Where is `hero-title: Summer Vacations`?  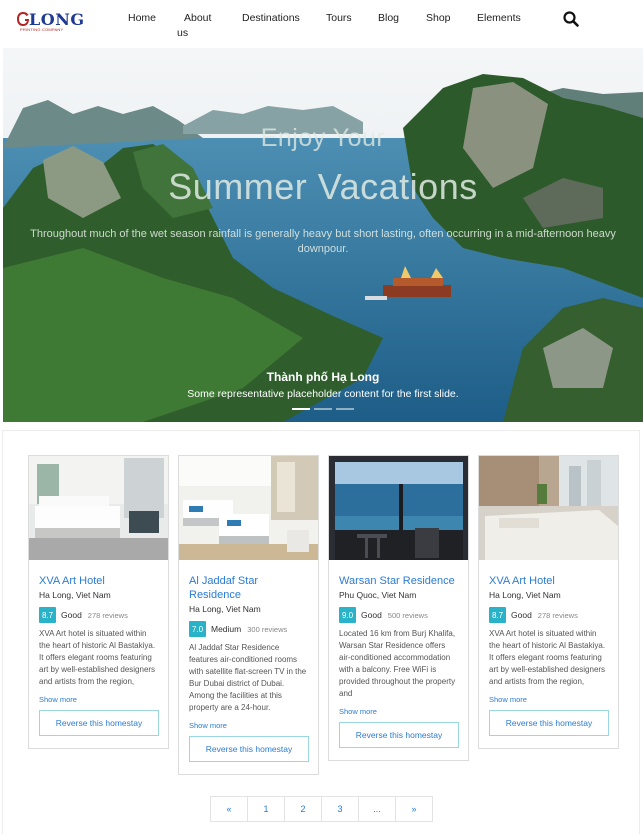
hero-title: Summer Vacations is located at coordinates (323, 186).